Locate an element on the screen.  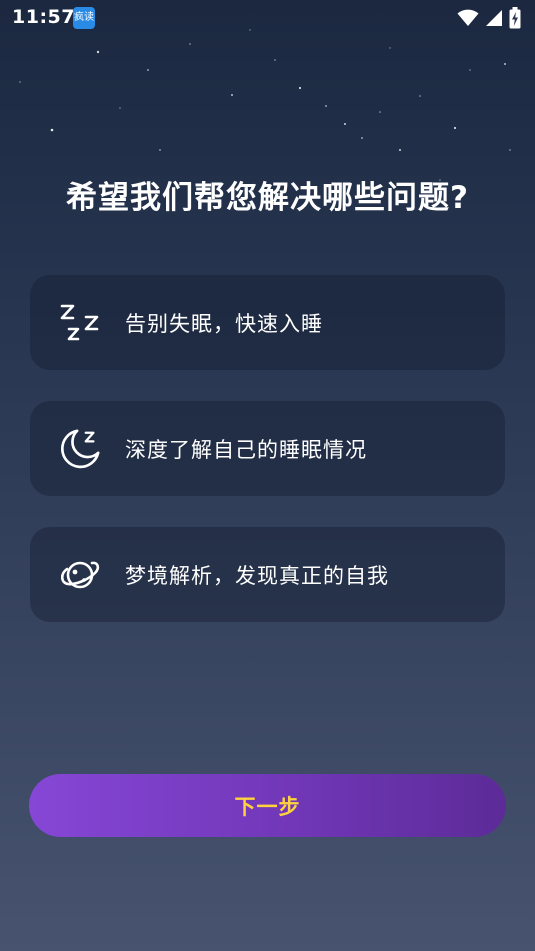
sleep-zzz-icon is located at coordinates (80, 323).